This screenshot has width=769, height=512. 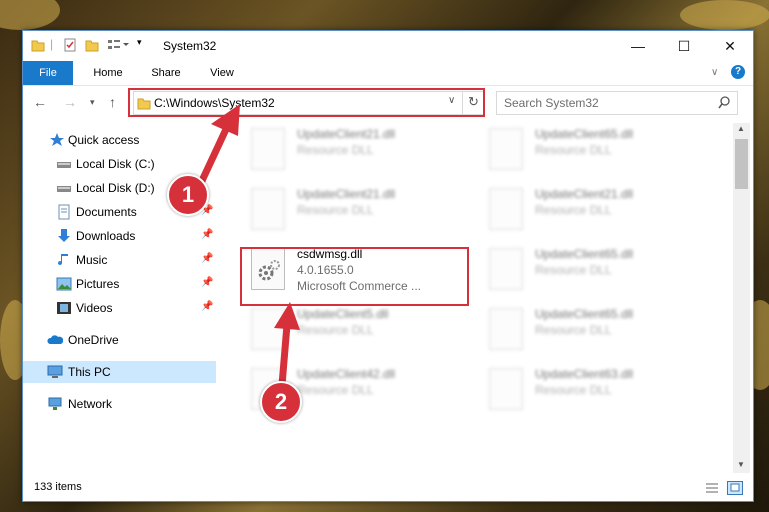 What do you see at coordinates (248, 246) in the screenshot?
I see `annotation-arrows` at bounding box center [248, 246].